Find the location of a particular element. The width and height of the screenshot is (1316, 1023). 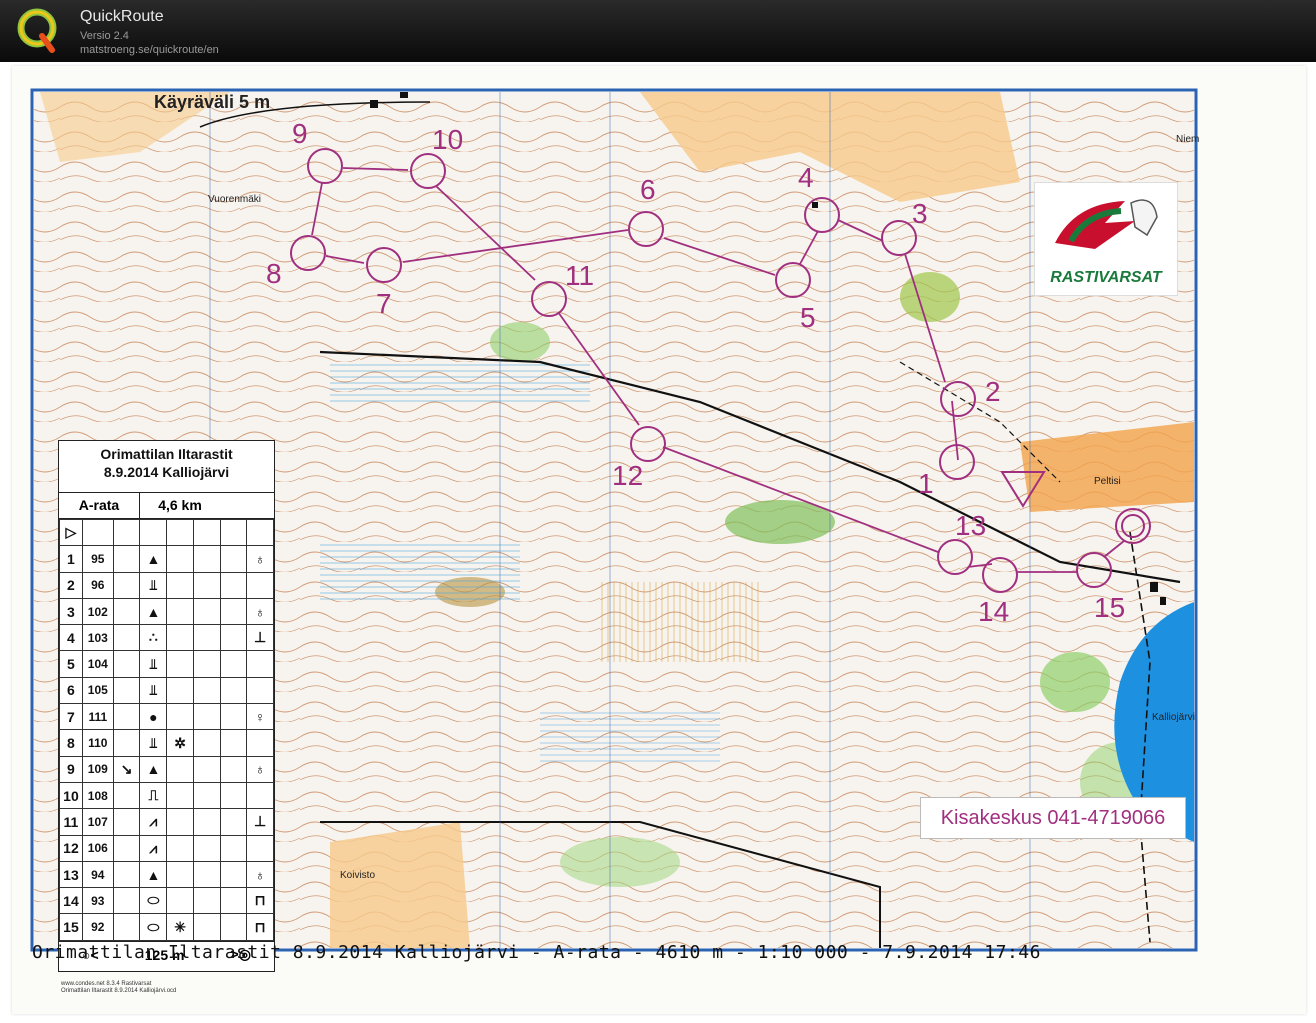

control-number-cell: 9 is located at coordinates (71, 769).